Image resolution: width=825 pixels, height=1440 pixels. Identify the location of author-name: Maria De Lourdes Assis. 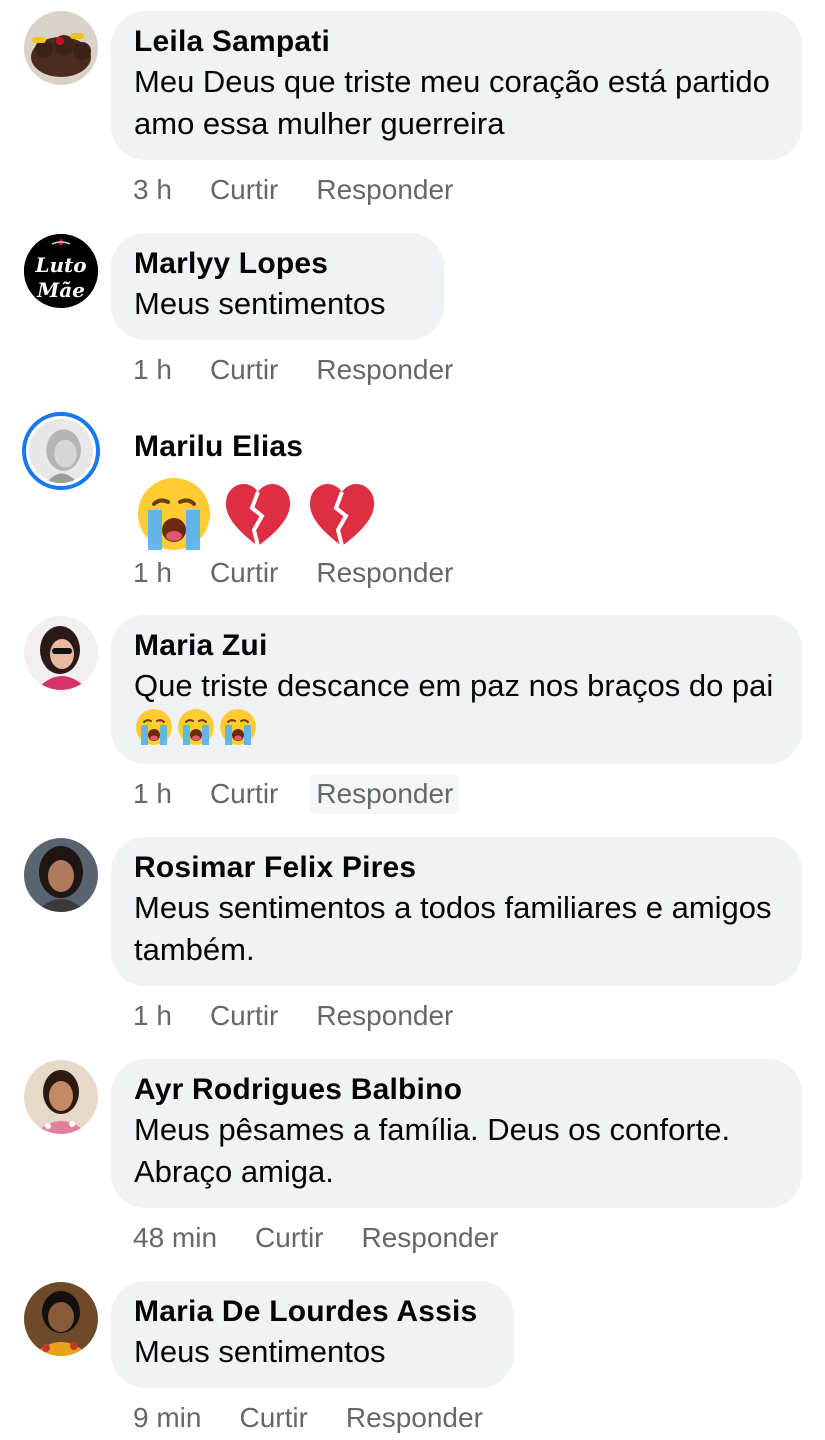
(313, 1312).